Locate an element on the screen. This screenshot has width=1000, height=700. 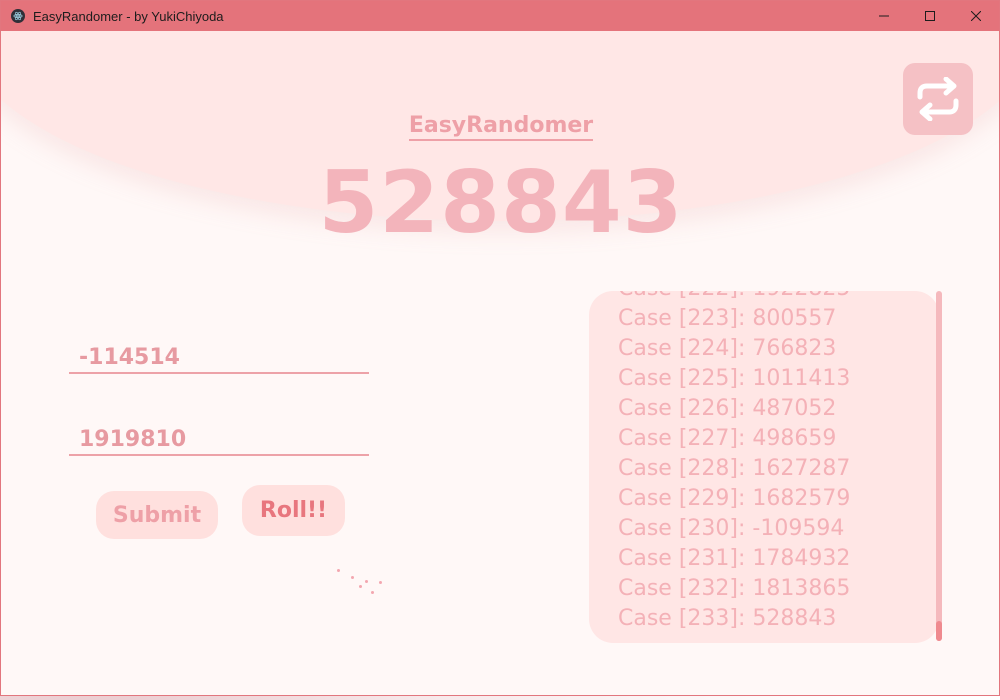
title-bar: EasyRandomer - by YukiChiyoda is located at coordinates (500, 16).